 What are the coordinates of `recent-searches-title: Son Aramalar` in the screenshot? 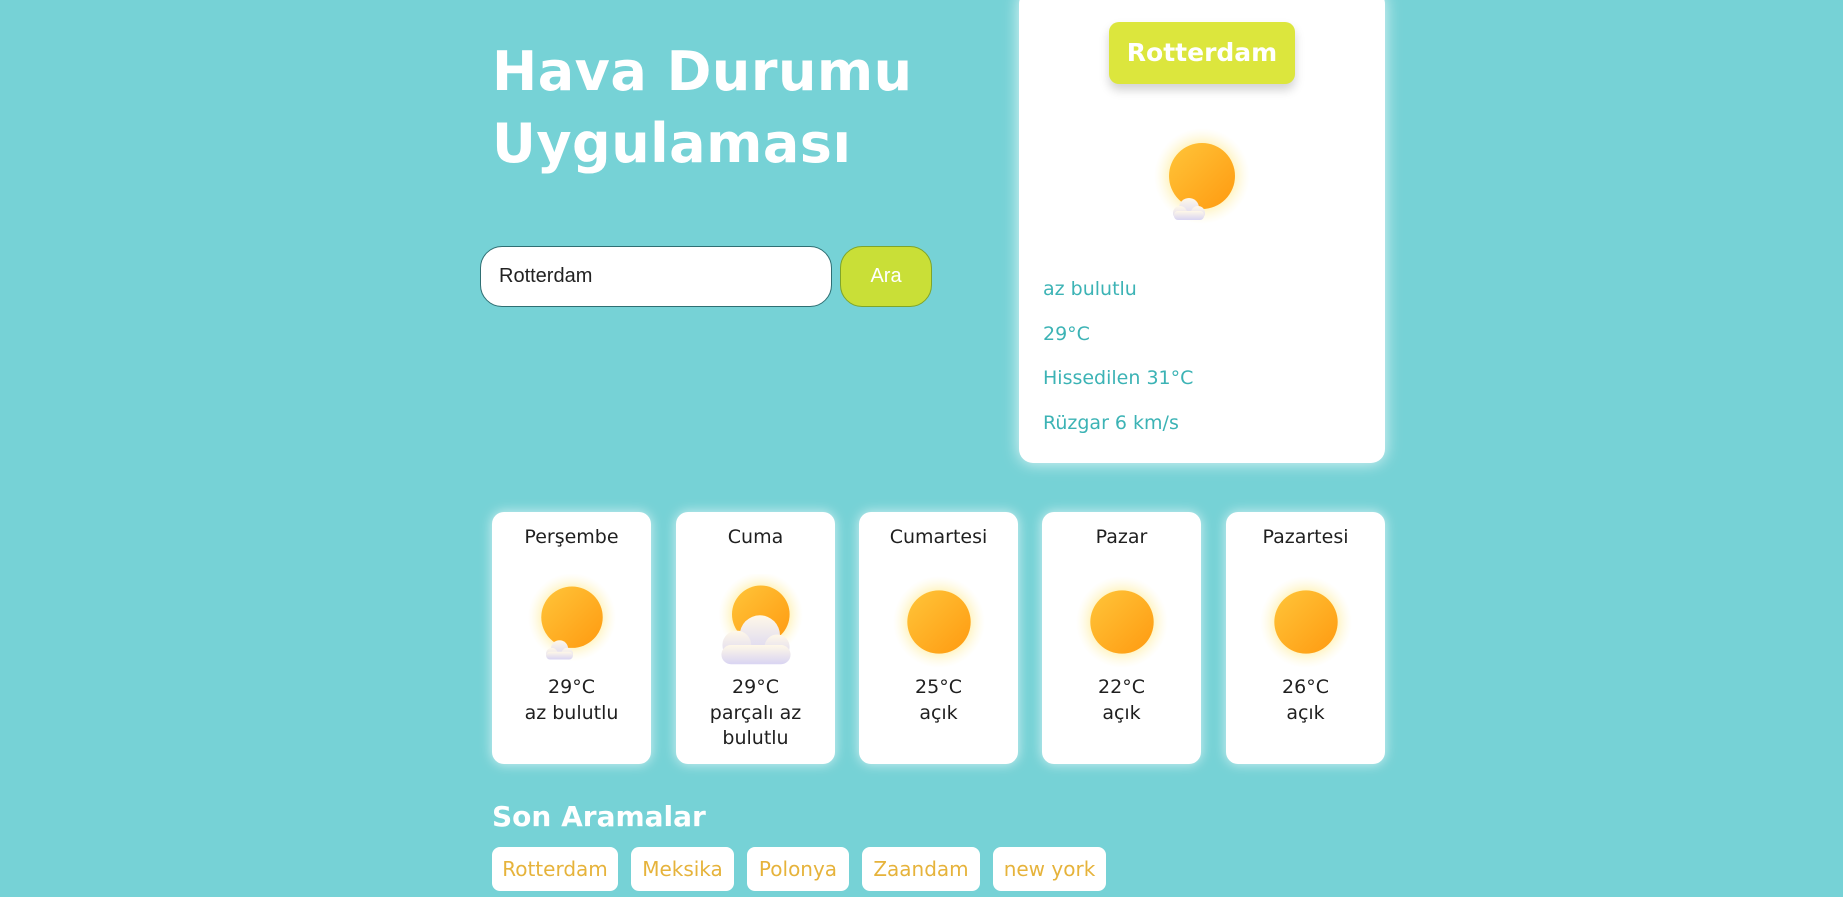 It's located at (599, 816).